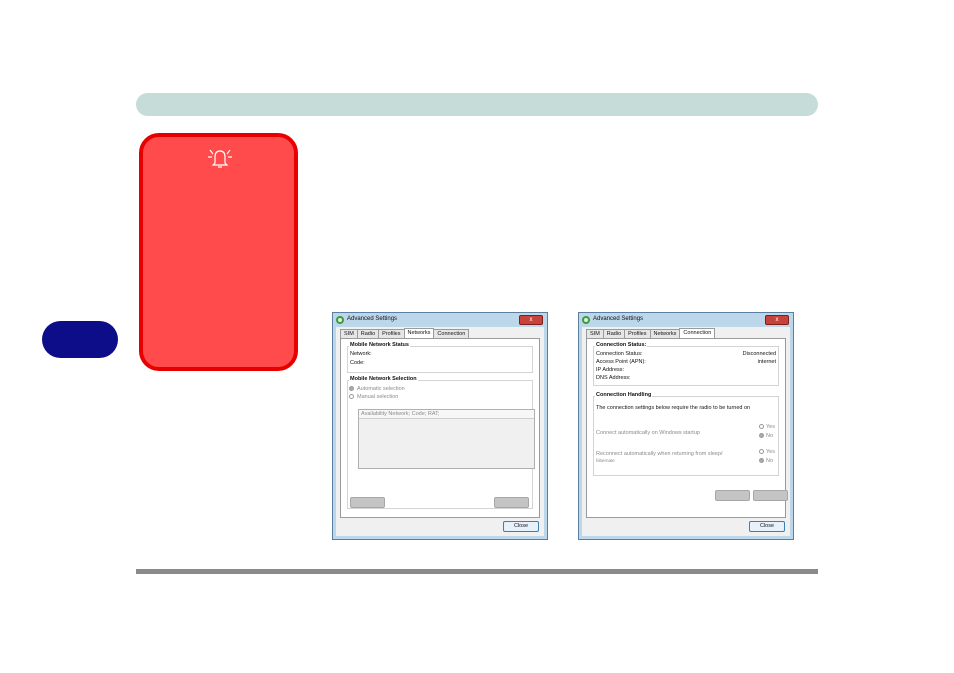  Describe the element at coordinates (621, 362) in the screenshot. I see `apn-label: Access Point (APN):` at that location.